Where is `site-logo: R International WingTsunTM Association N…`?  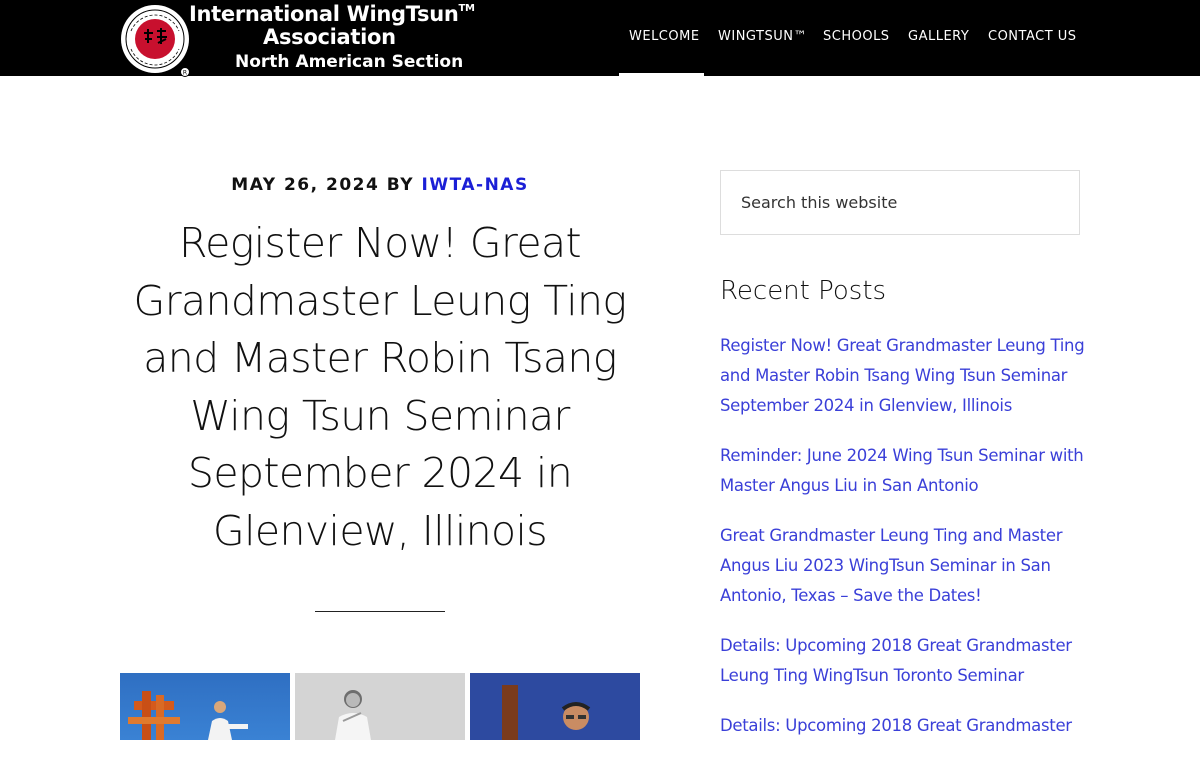
site-logo: R International WingTsunTM Association N… is located at coordinates (304, 39).